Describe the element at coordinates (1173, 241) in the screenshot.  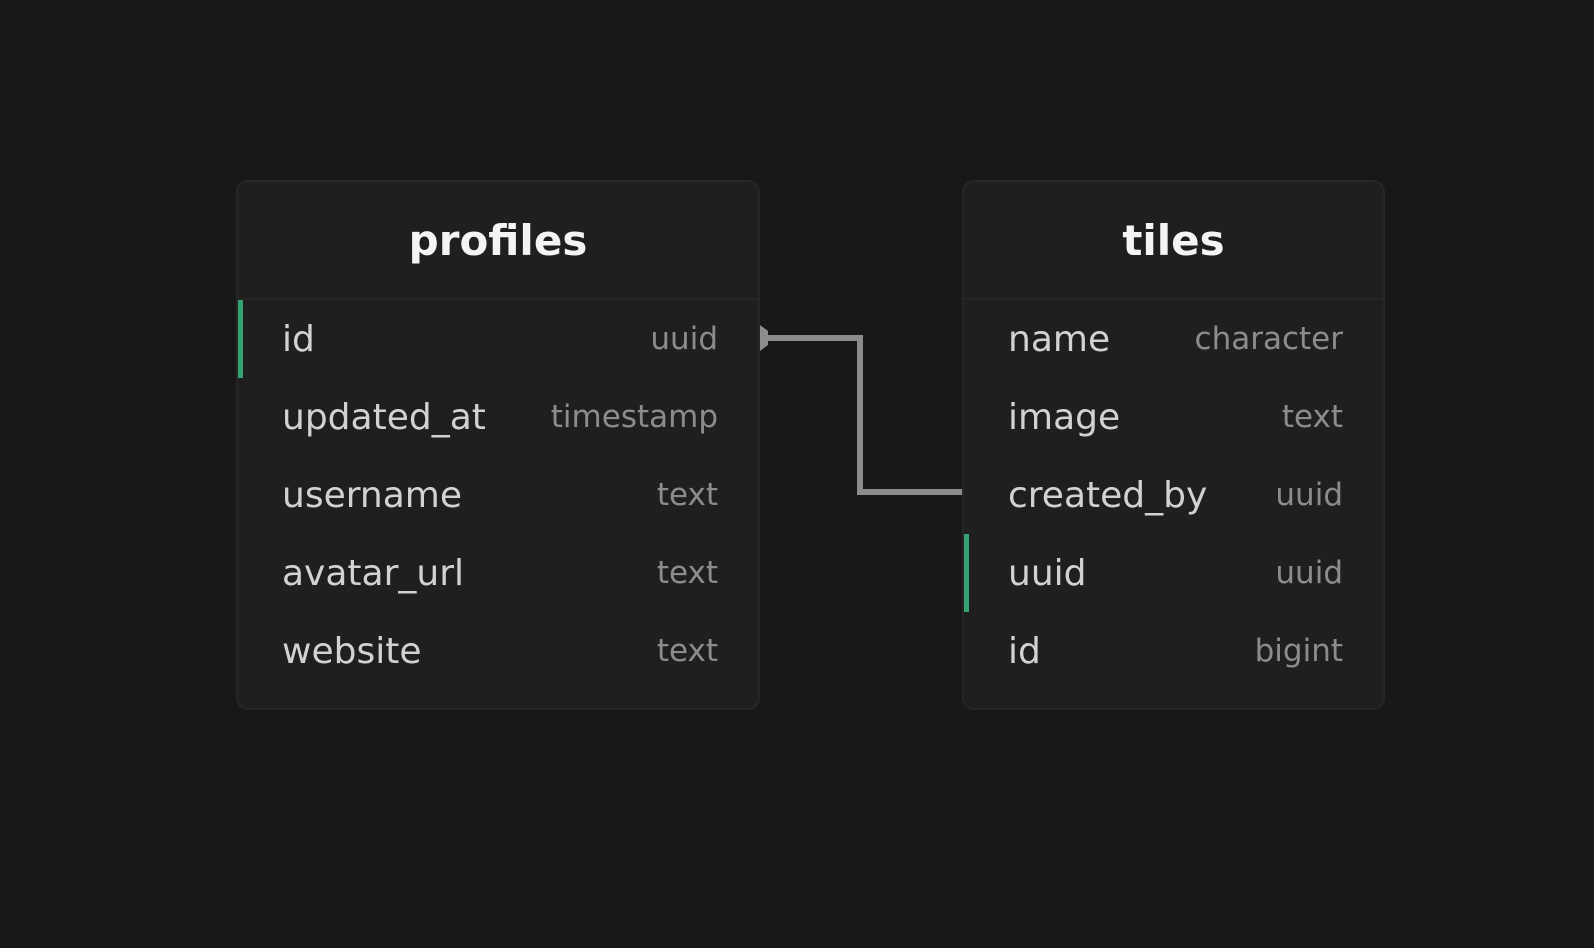
I see `table-title: tiles` at that location.